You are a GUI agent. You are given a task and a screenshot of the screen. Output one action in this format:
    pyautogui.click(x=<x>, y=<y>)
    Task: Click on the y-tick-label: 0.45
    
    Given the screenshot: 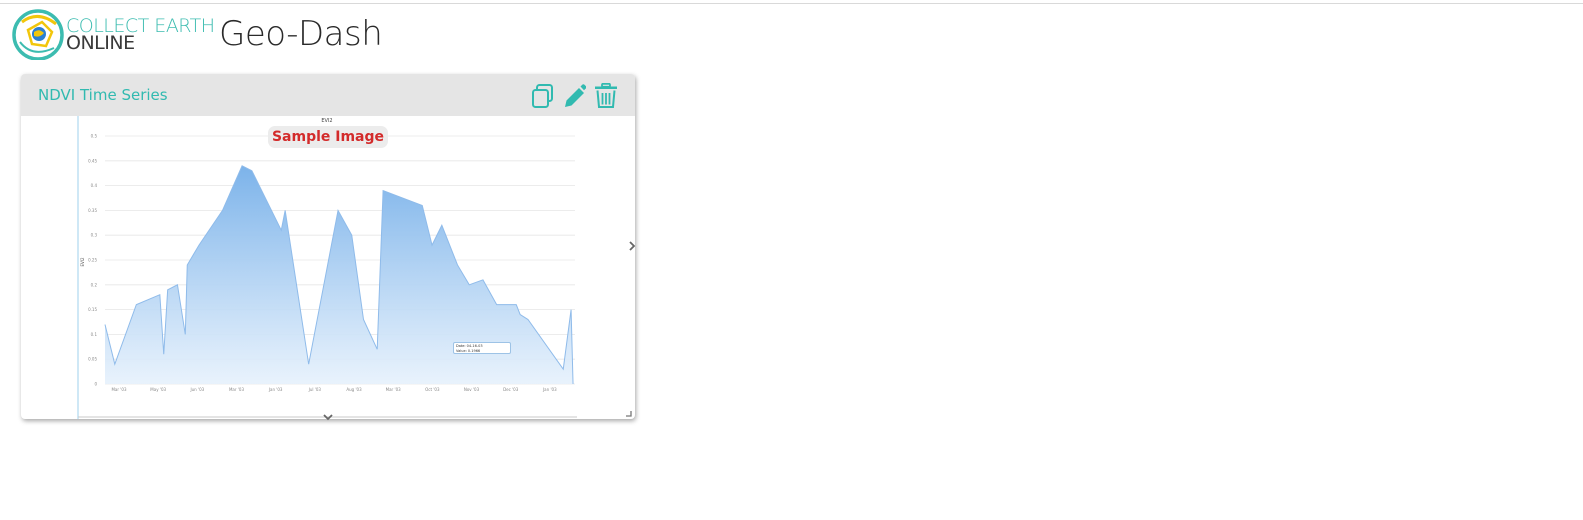 What is the action you would take?
    pyautogui.click(x=92, y=160)
    